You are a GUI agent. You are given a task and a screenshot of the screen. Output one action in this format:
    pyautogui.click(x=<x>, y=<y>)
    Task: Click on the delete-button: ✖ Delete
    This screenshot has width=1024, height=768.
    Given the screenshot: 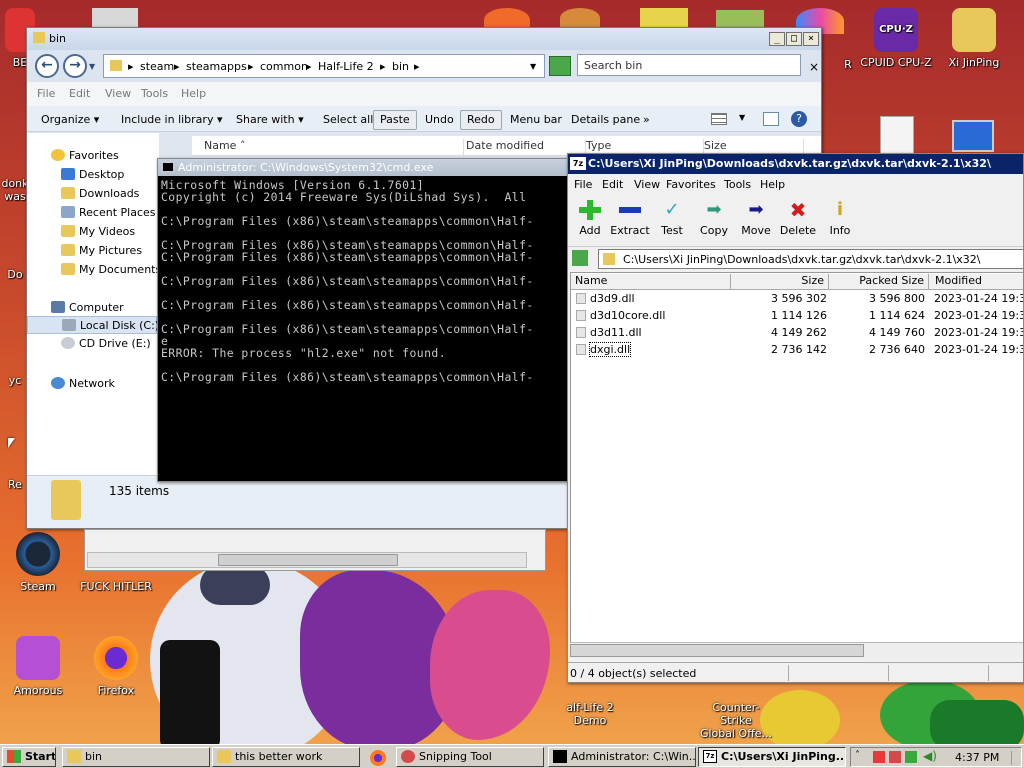 What is the action you would take?
    pyautogui.click(x=798, y=217)
    